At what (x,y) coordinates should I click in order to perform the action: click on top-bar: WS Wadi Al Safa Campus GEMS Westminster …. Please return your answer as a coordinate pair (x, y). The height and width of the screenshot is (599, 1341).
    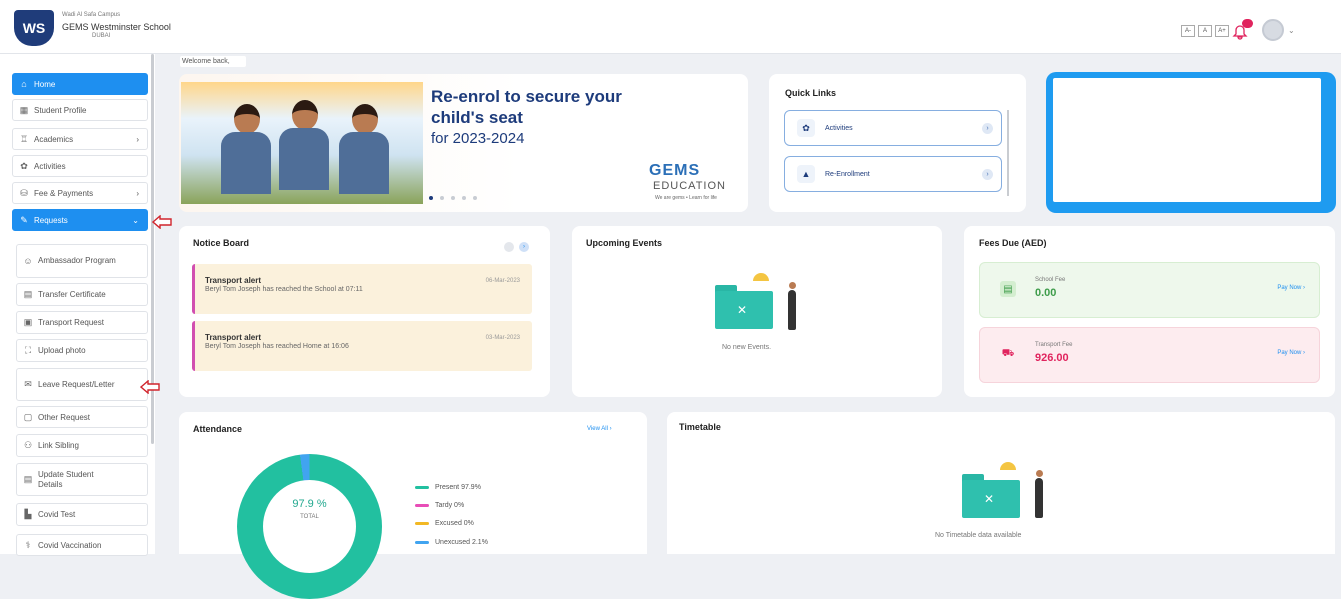
    Looking at the image, I should click on (670, 27).